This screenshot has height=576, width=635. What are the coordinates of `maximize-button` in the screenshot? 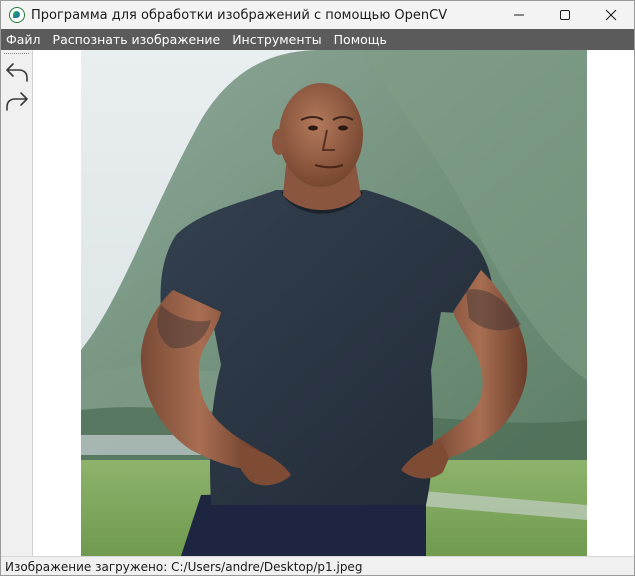 It's located at (565, 15).